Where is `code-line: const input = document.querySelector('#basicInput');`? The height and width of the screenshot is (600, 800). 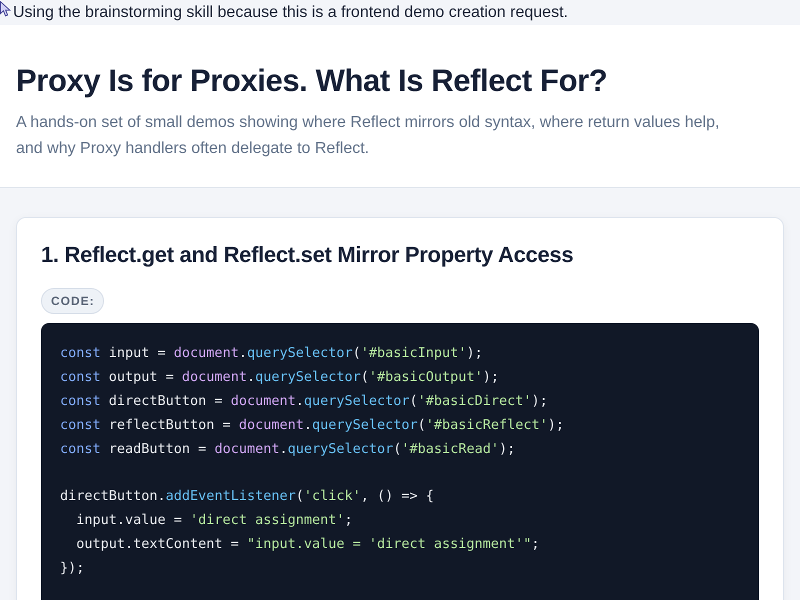 code-line: const input = document.querySelector('#basicInput'); is located at coordinates (272, 353).